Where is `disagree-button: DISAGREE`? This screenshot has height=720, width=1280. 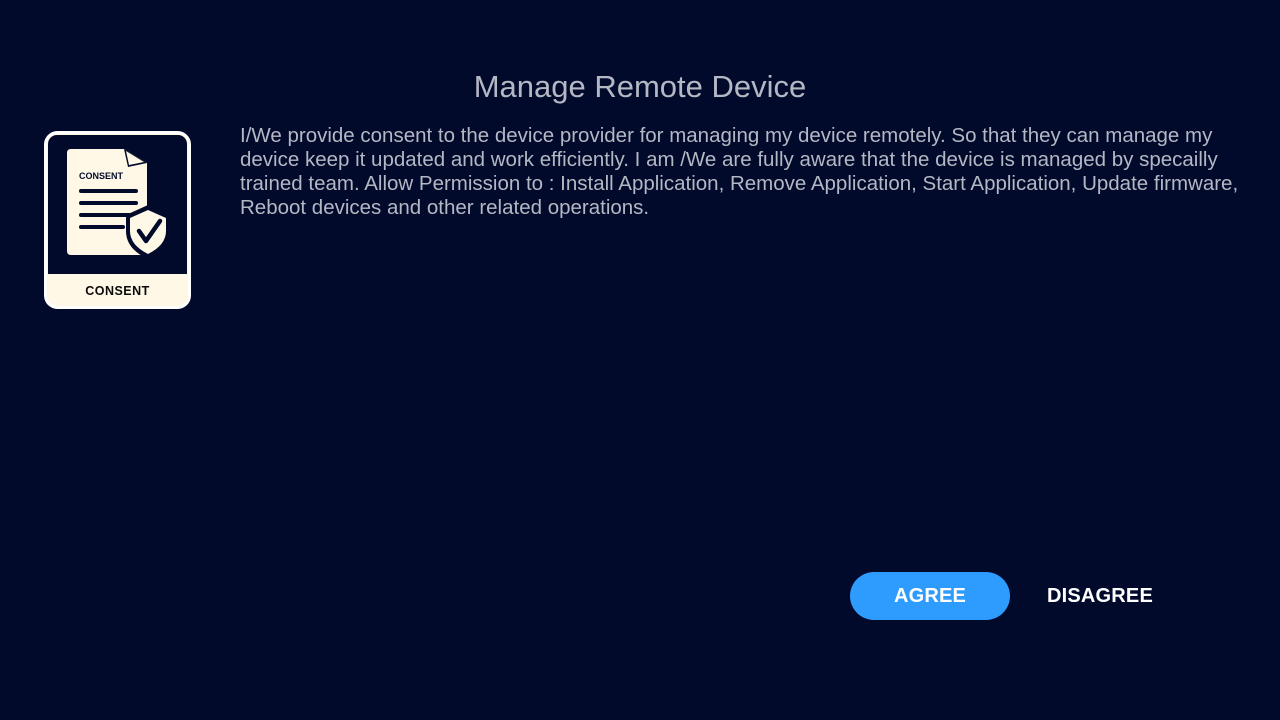
disagree-button: DISAGREE is located at coordinates (1100, 596).